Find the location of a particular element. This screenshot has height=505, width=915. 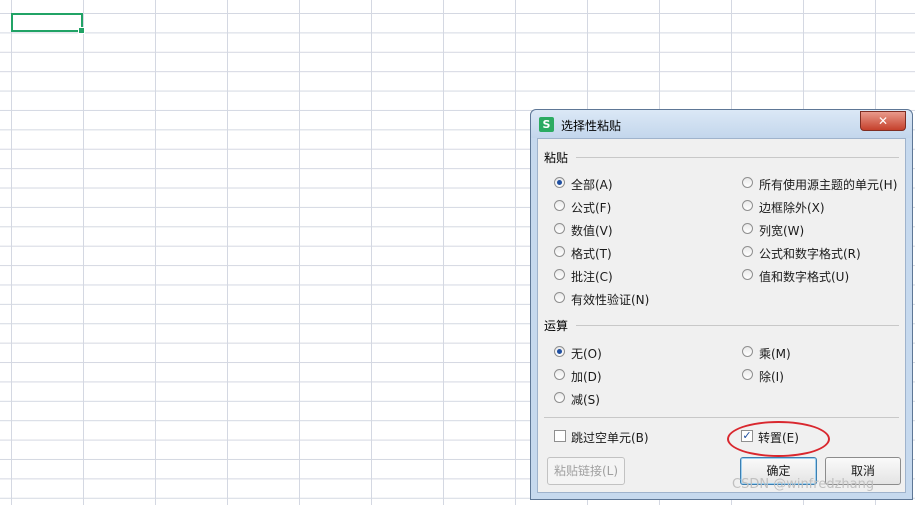

skip-blanks-label: 跳过空单元(B) is located at coordinates (610, 438).